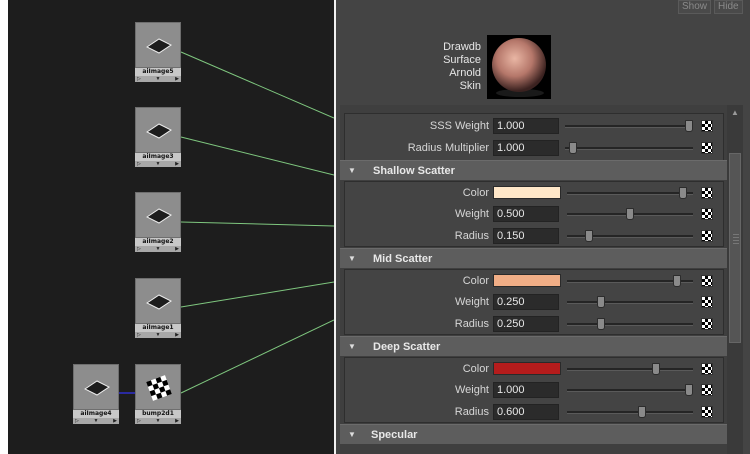 This screenshot has width=750, height=454. What do you see at coordinates (630, 302) in the screenshot?
I see `mid-weight-slider` at bounding box center [630, 302].